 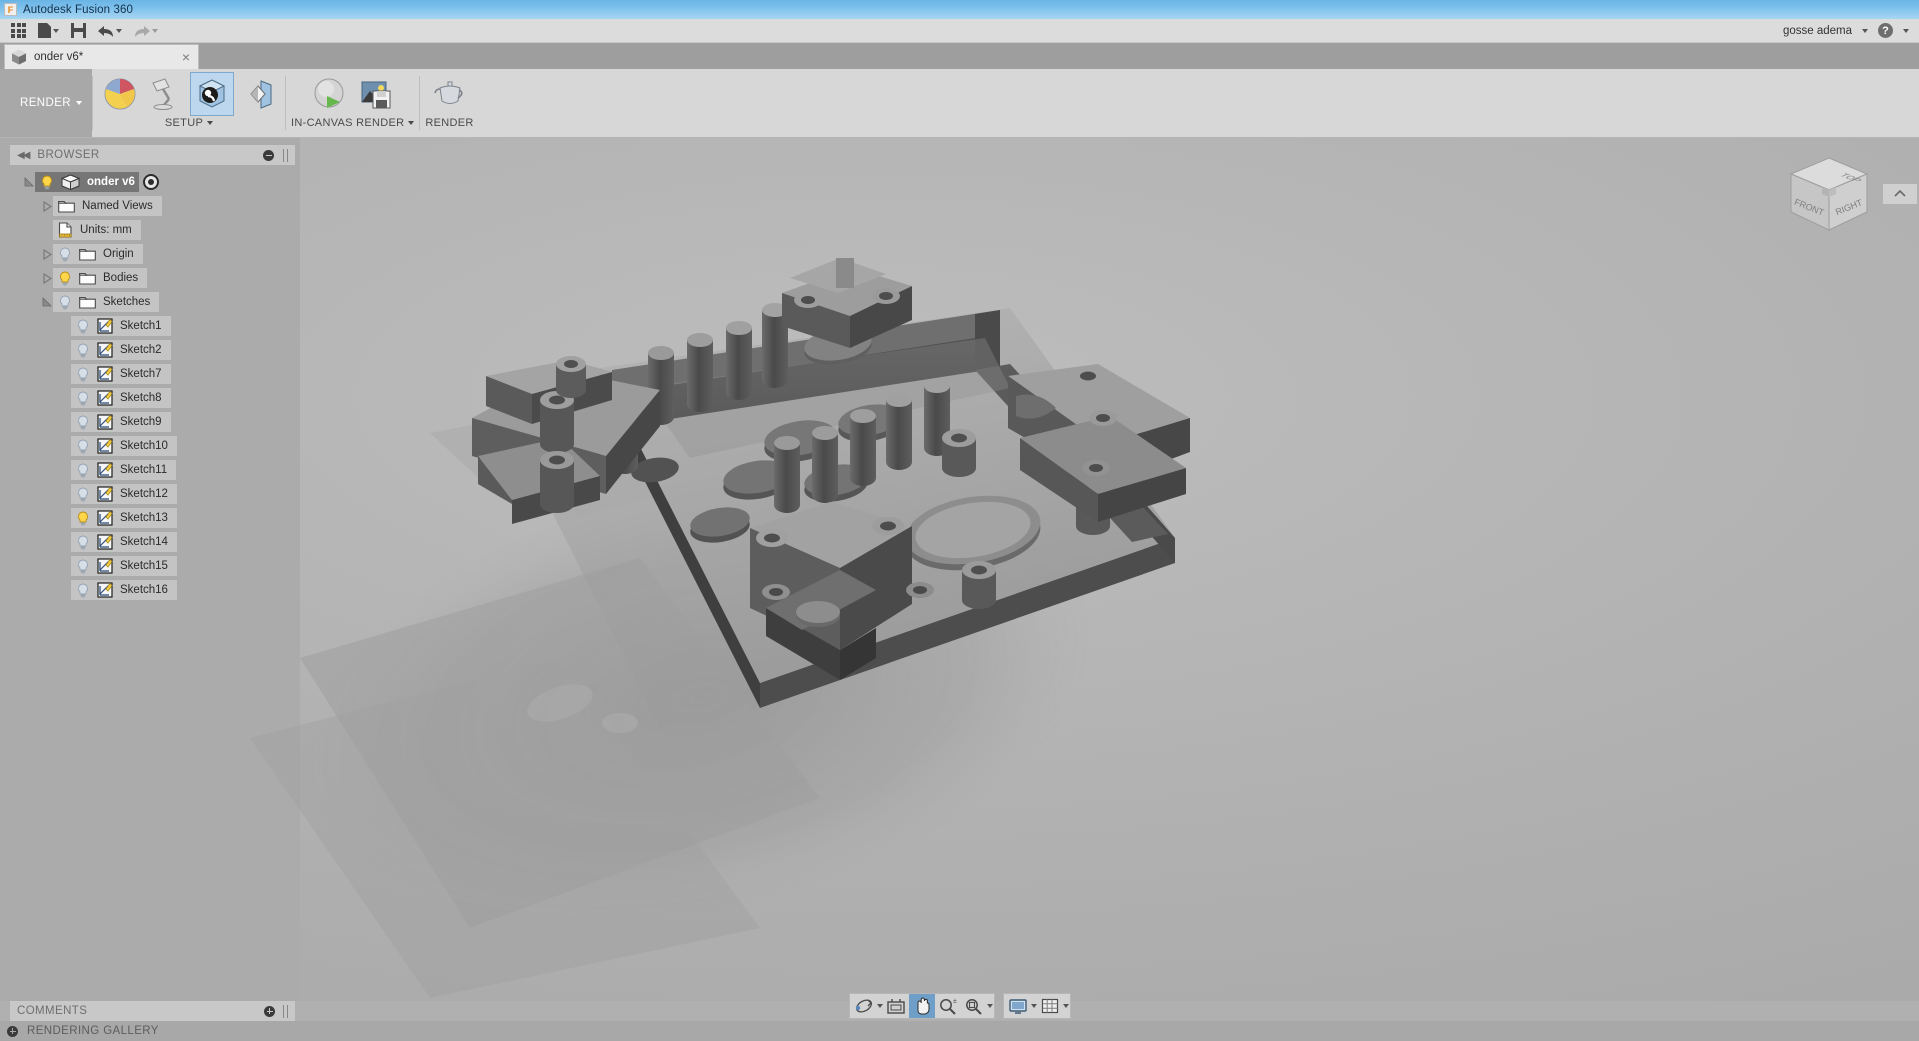 What do you see at coordinates (110, 31) in the screenshot?
I see `undo-button` at bounding box center [110, 31].